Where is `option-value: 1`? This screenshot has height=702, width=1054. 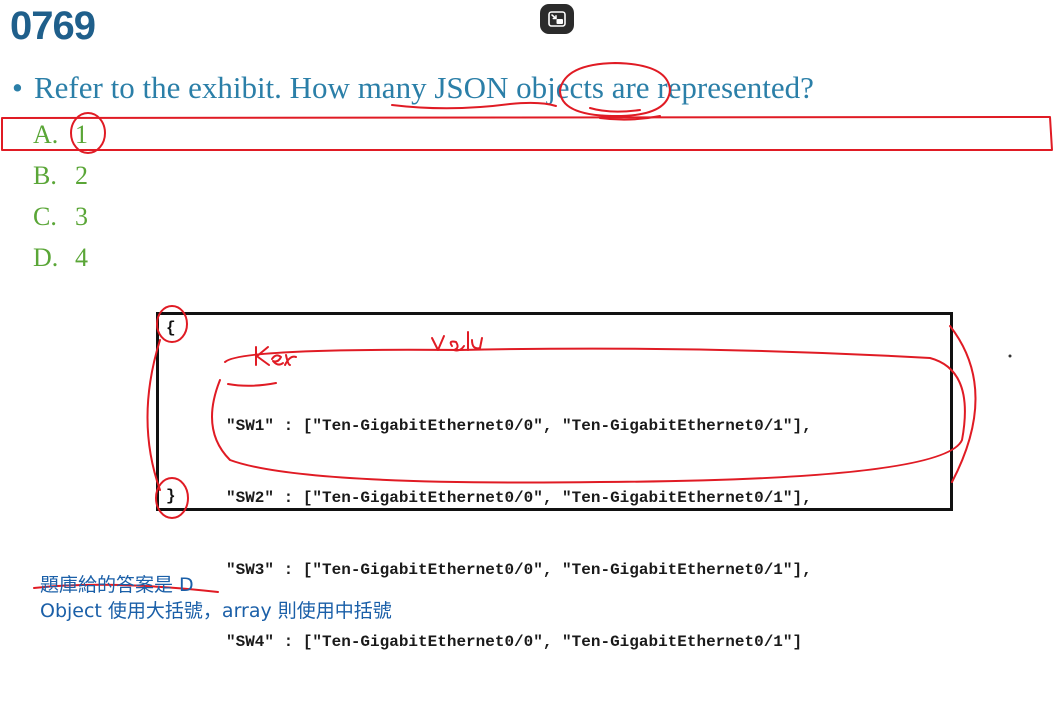 option-value: 1 is located at coordinates (81, 134).